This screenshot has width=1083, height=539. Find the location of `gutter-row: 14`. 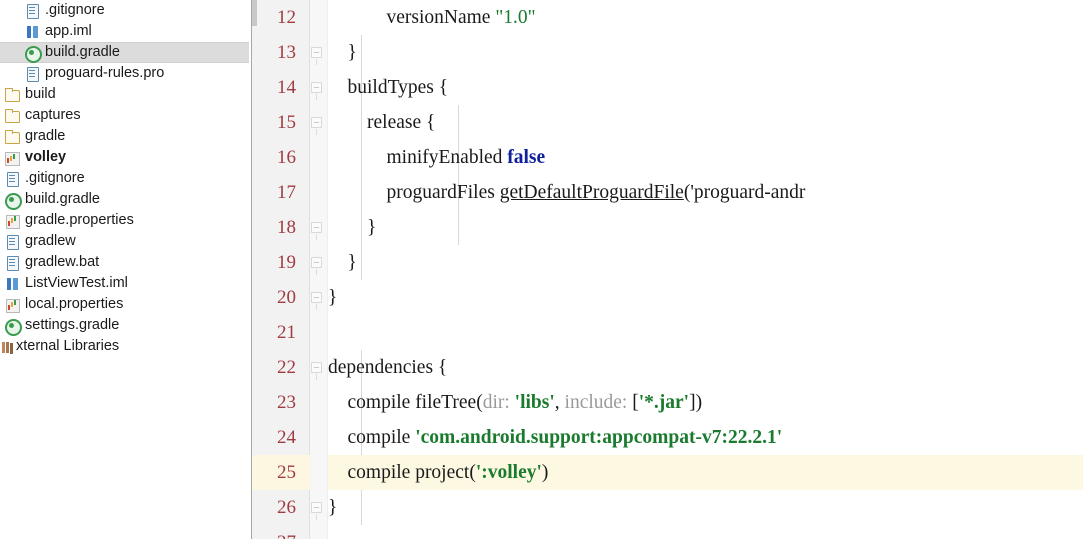

gutter-row: 14 is located at coordinates (290, 87).